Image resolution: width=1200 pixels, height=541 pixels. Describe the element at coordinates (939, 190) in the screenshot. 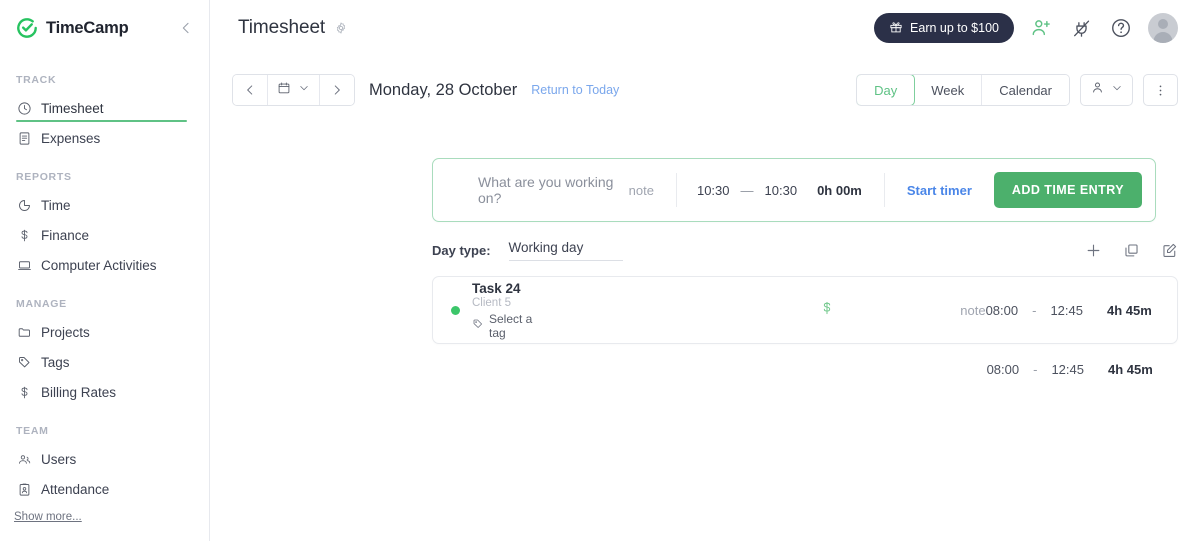

I see `start-timer-link: Start timer` at that location.